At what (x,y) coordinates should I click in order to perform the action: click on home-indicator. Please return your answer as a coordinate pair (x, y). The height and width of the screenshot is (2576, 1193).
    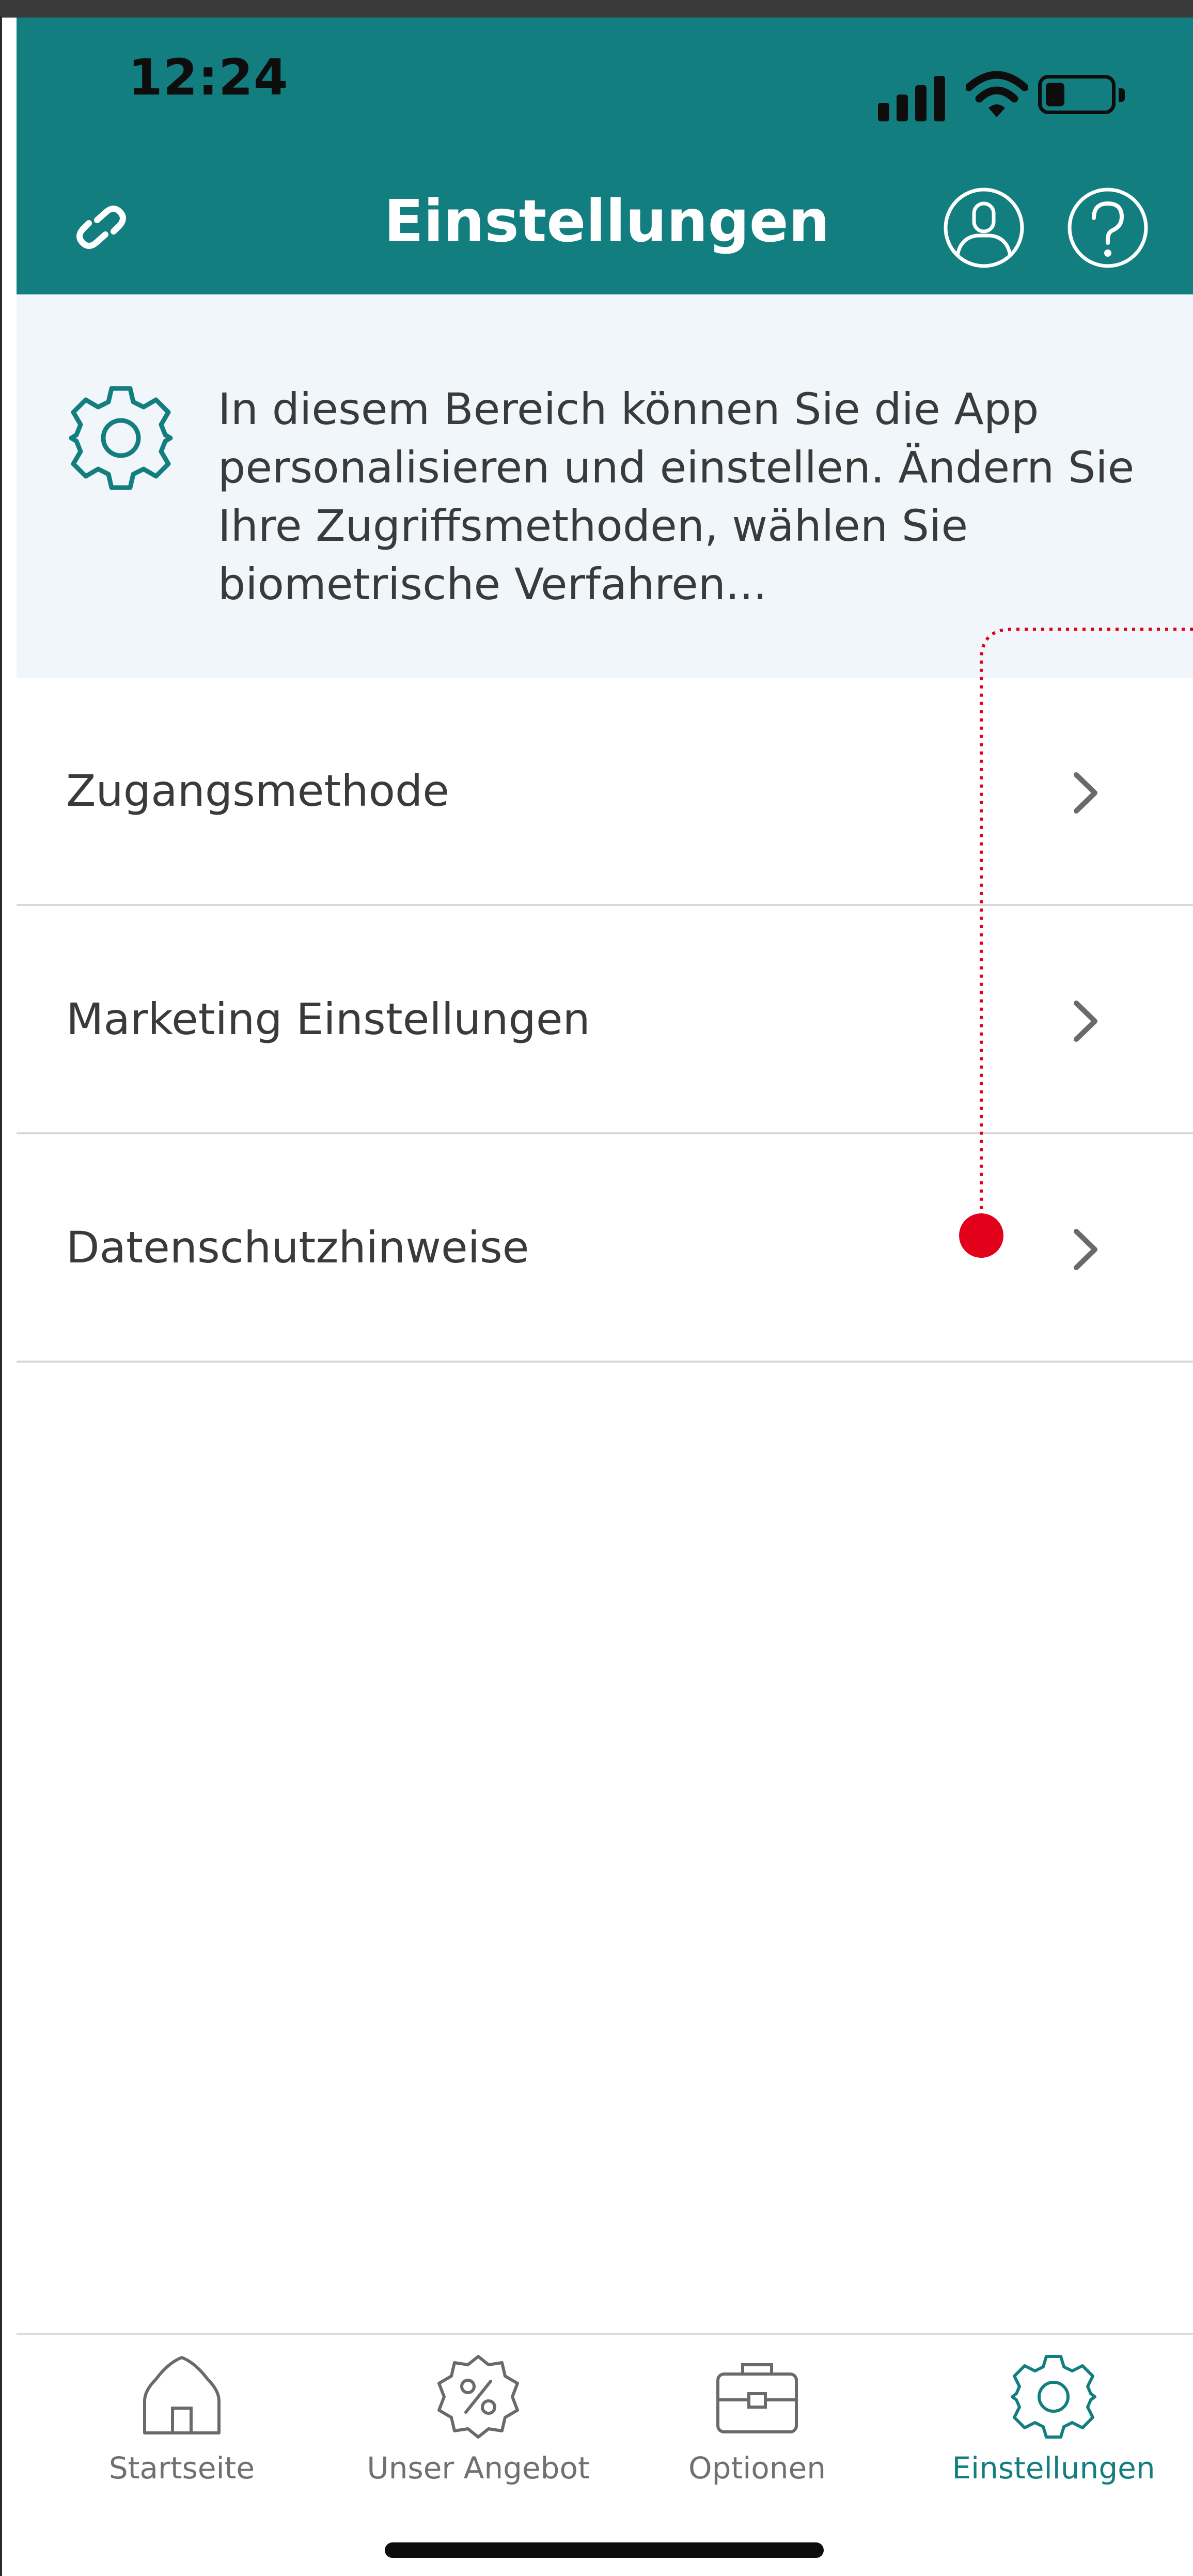
    Looking at the image, I should click on (604, 2550).